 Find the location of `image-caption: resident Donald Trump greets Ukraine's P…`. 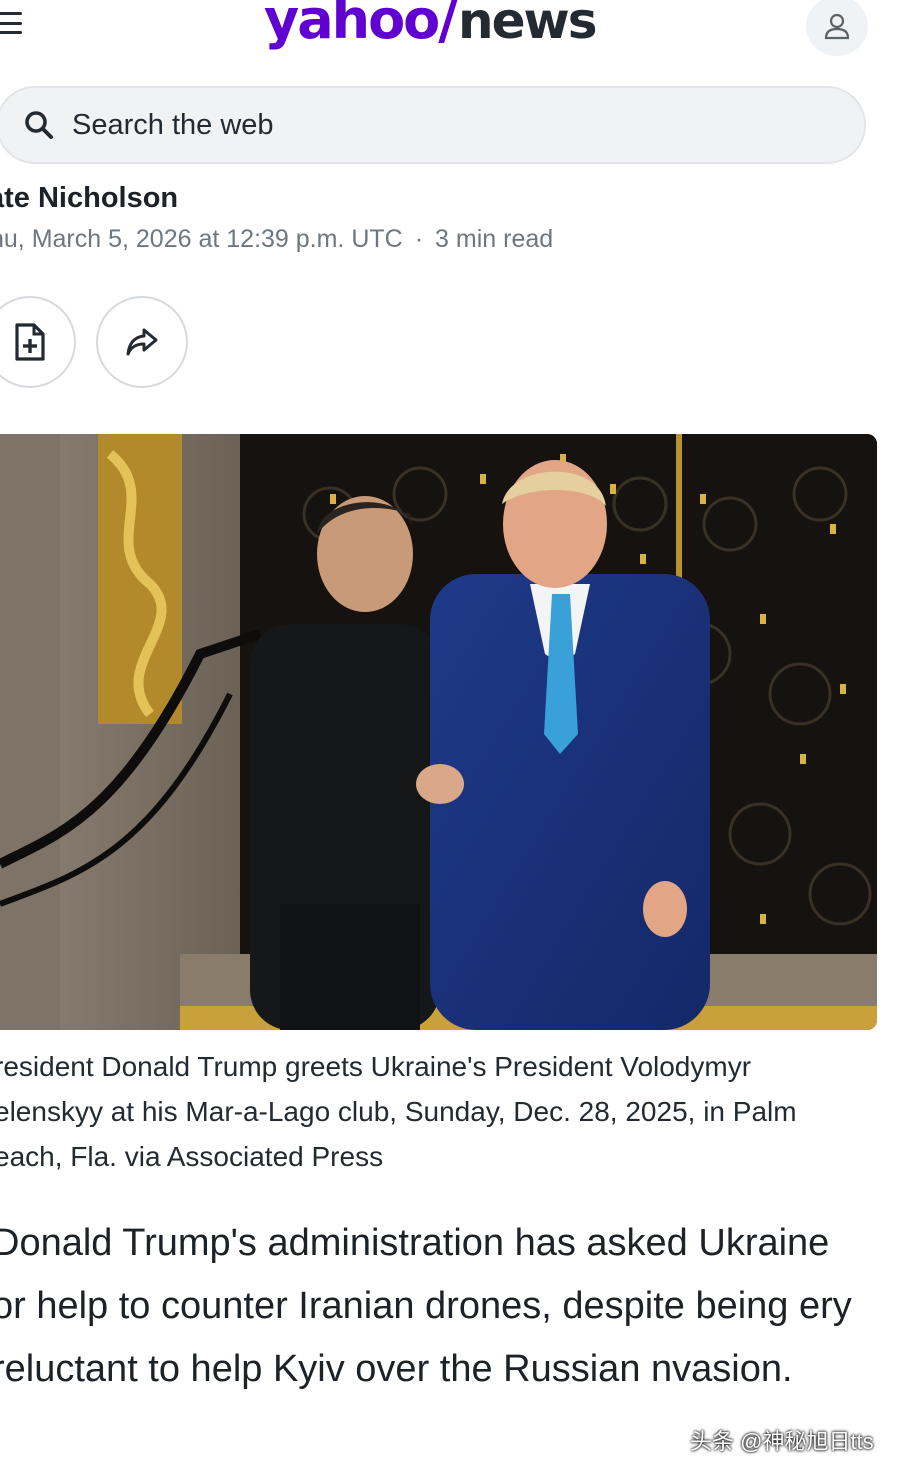

image-caption: resident Donald Trump greets Ukraine's P… is located at coordinates (398, 1111).